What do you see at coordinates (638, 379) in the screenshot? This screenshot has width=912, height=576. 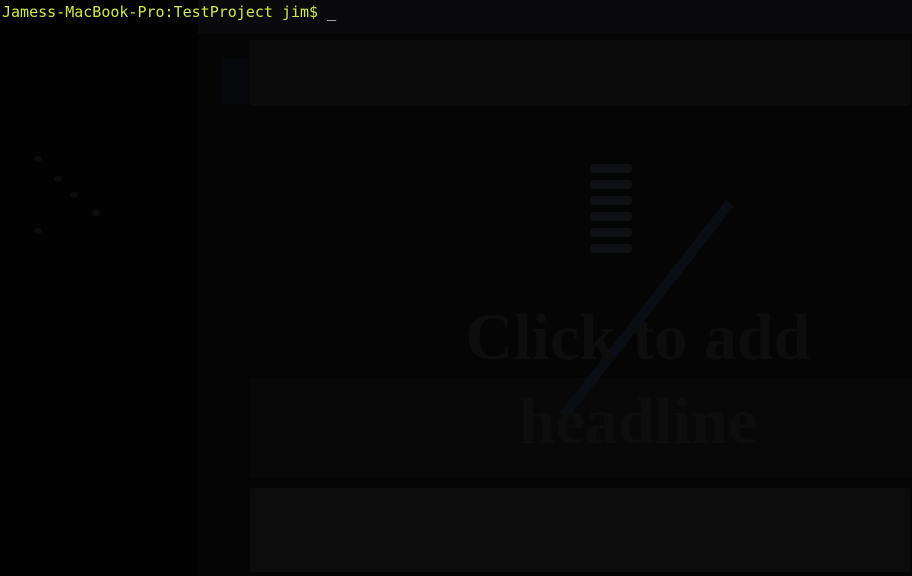 I see `background-headline-placeholder: Click to add headline` at bounding box center [638, 379].